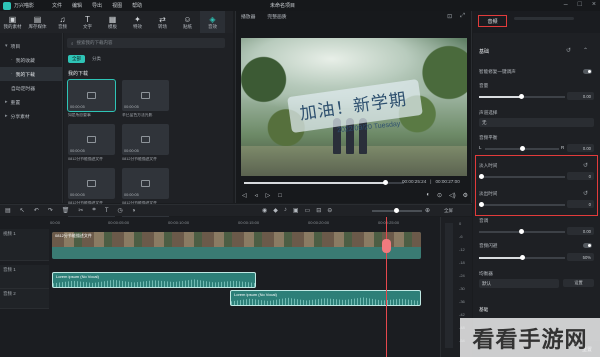 The image size is (600, 357). Describe the element at coordinates (276, 16) in the screenshot. I see `tab-quality: 完整画质` at that location.